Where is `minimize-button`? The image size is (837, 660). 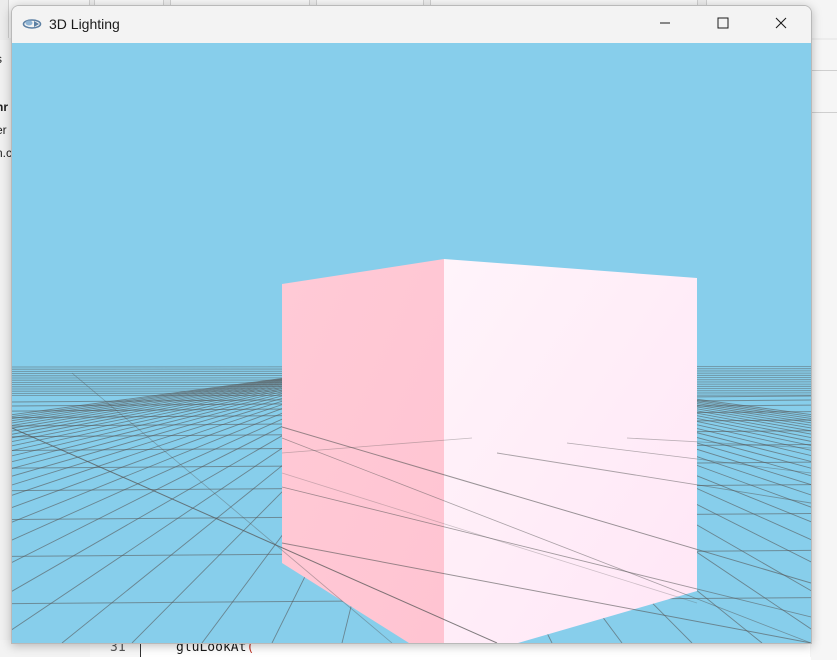 minimize-button is located at coordinates (665, 24).